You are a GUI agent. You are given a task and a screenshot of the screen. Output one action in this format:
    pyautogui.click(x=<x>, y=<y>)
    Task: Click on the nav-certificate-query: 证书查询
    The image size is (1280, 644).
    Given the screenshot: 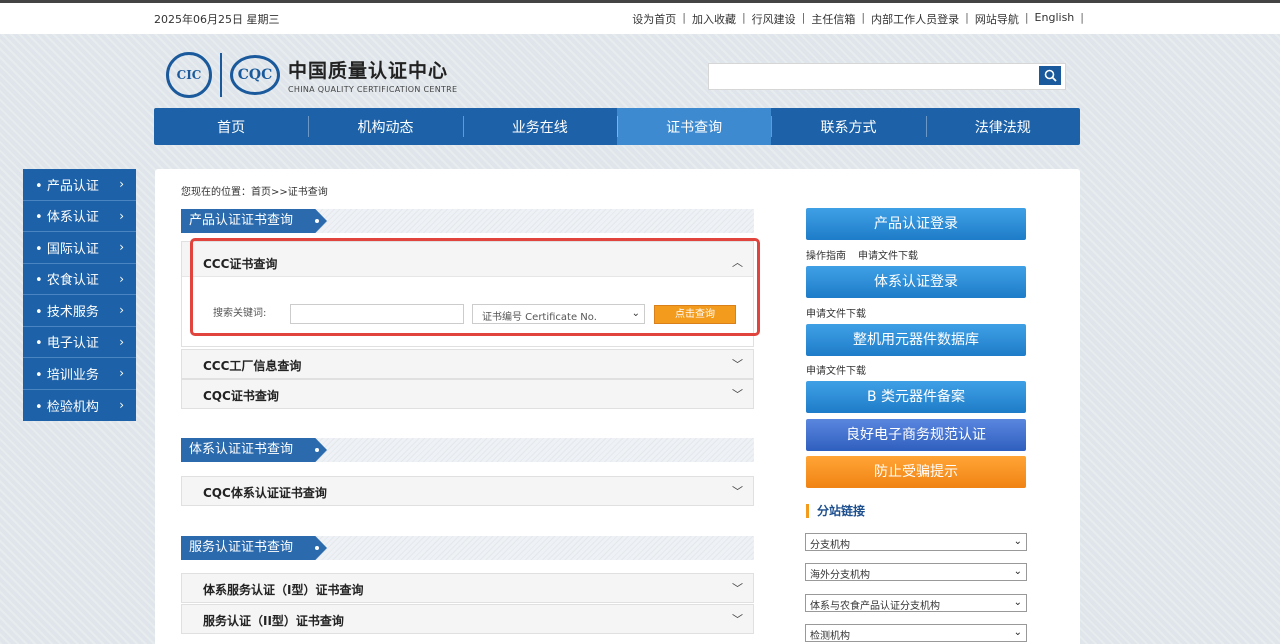 What is the action you would take?
    pyautogui.click(x=694, y=126)
    